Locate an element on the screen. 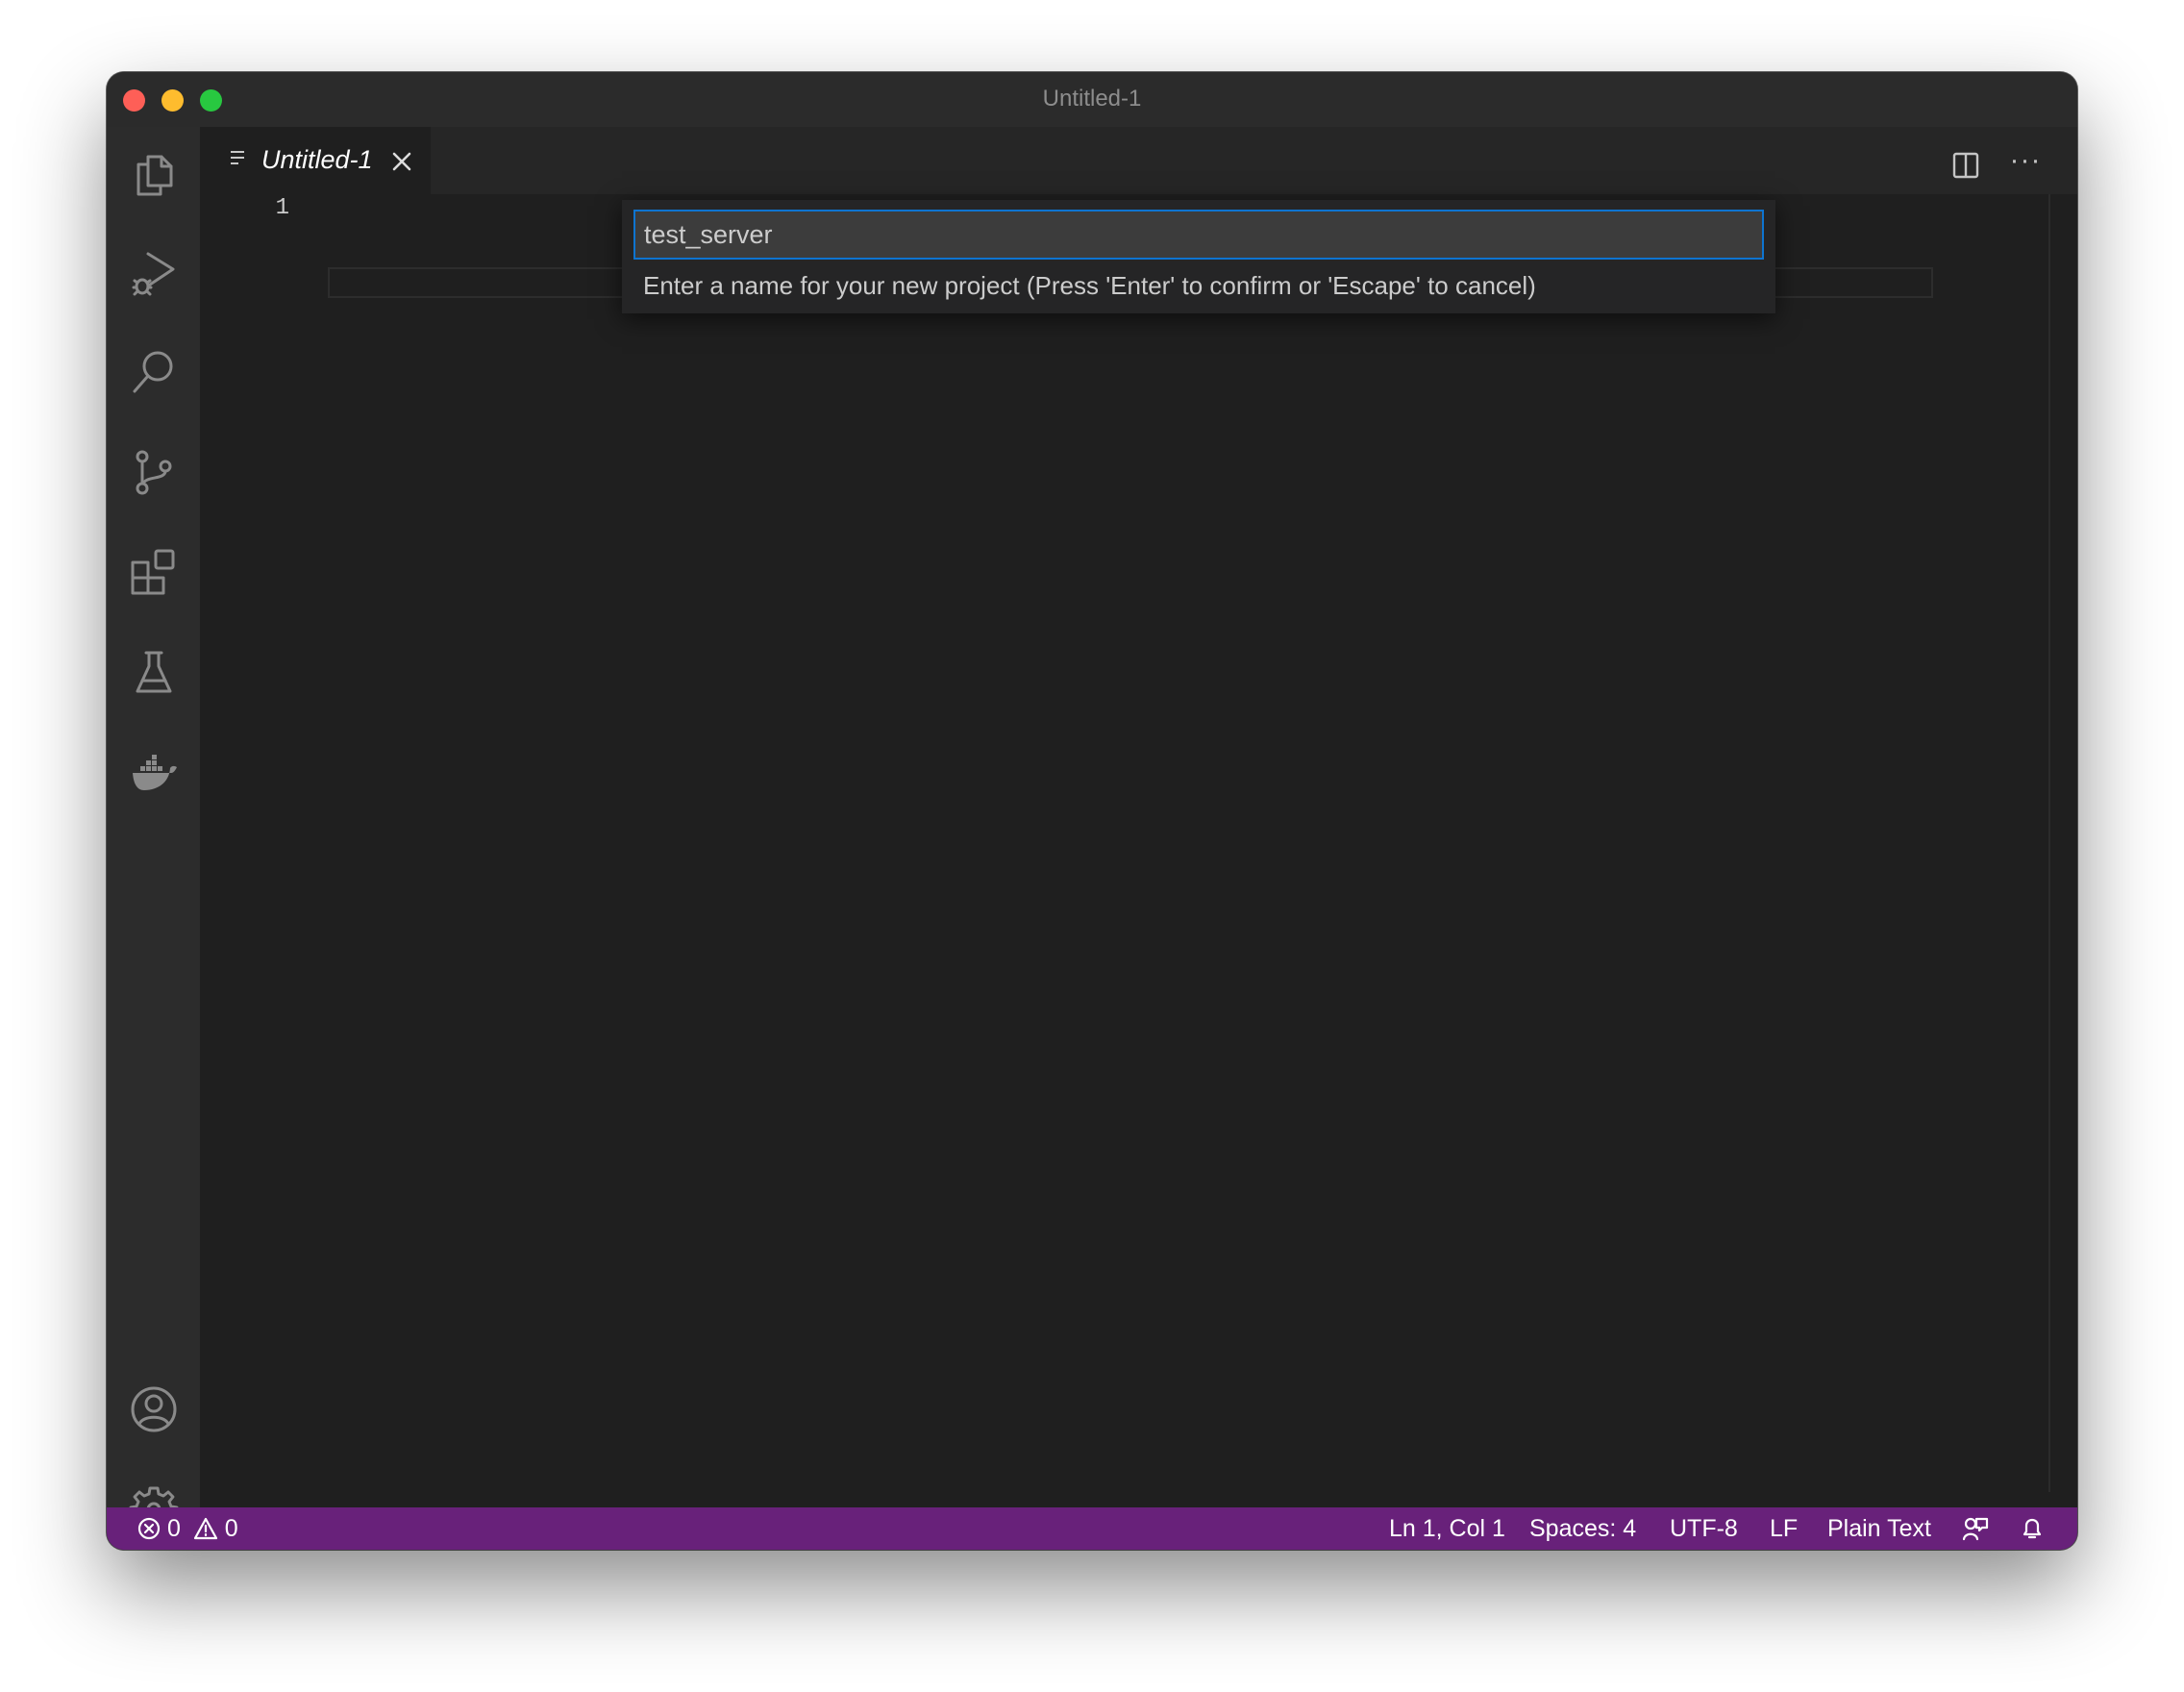 The height and width of the screenshot is (1692, 2184). tab-label: Untitled-1 is located at coordinates (317, 159).